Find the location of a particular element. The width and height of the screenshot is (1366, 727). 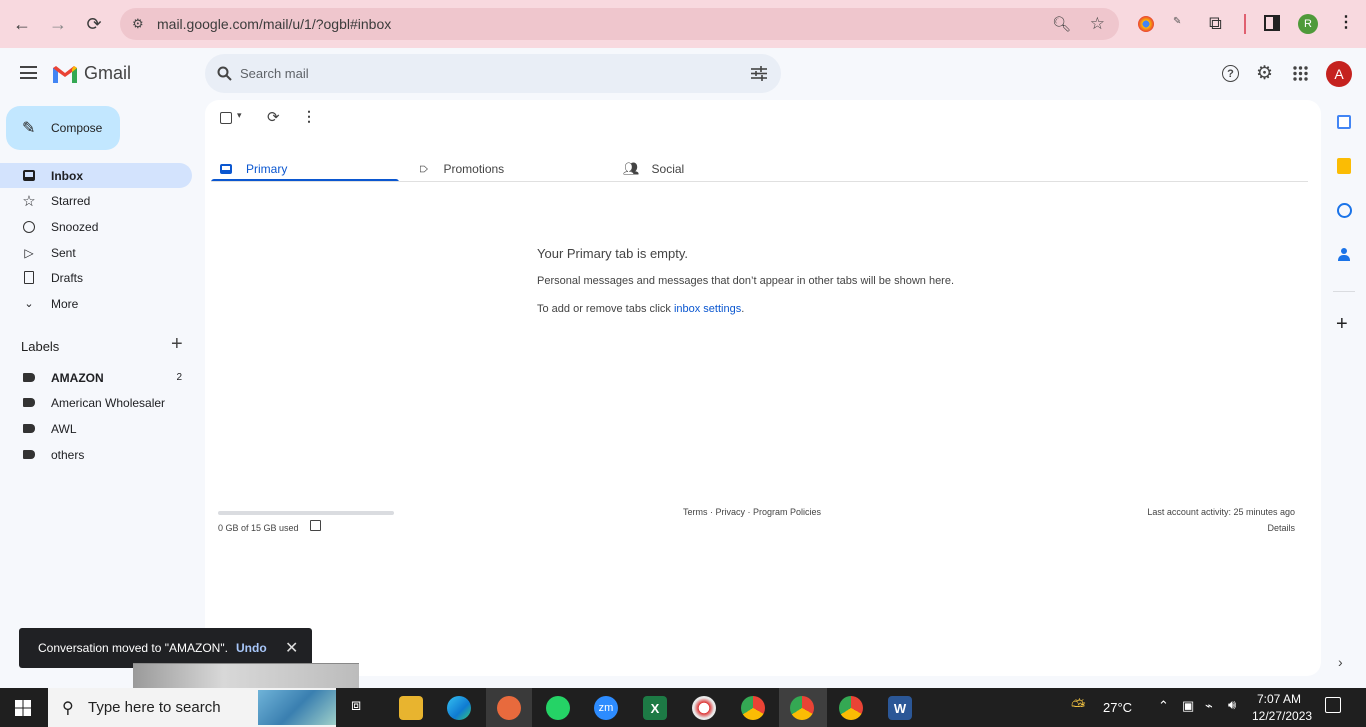

taskbar-time: 7:07 AM is located at coordinates (1279, 699).